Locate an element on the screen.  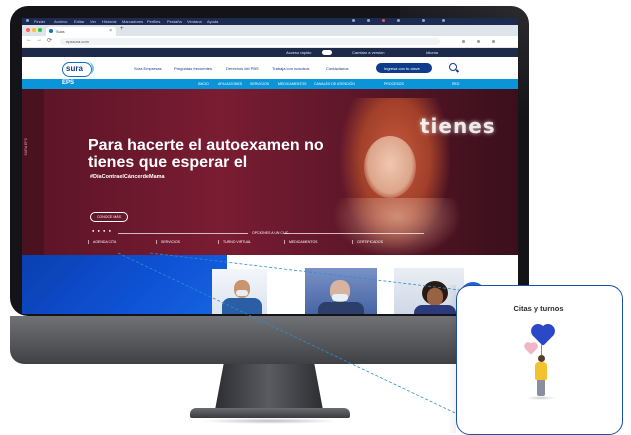
pointer-line is located at coordinates (305, 271).